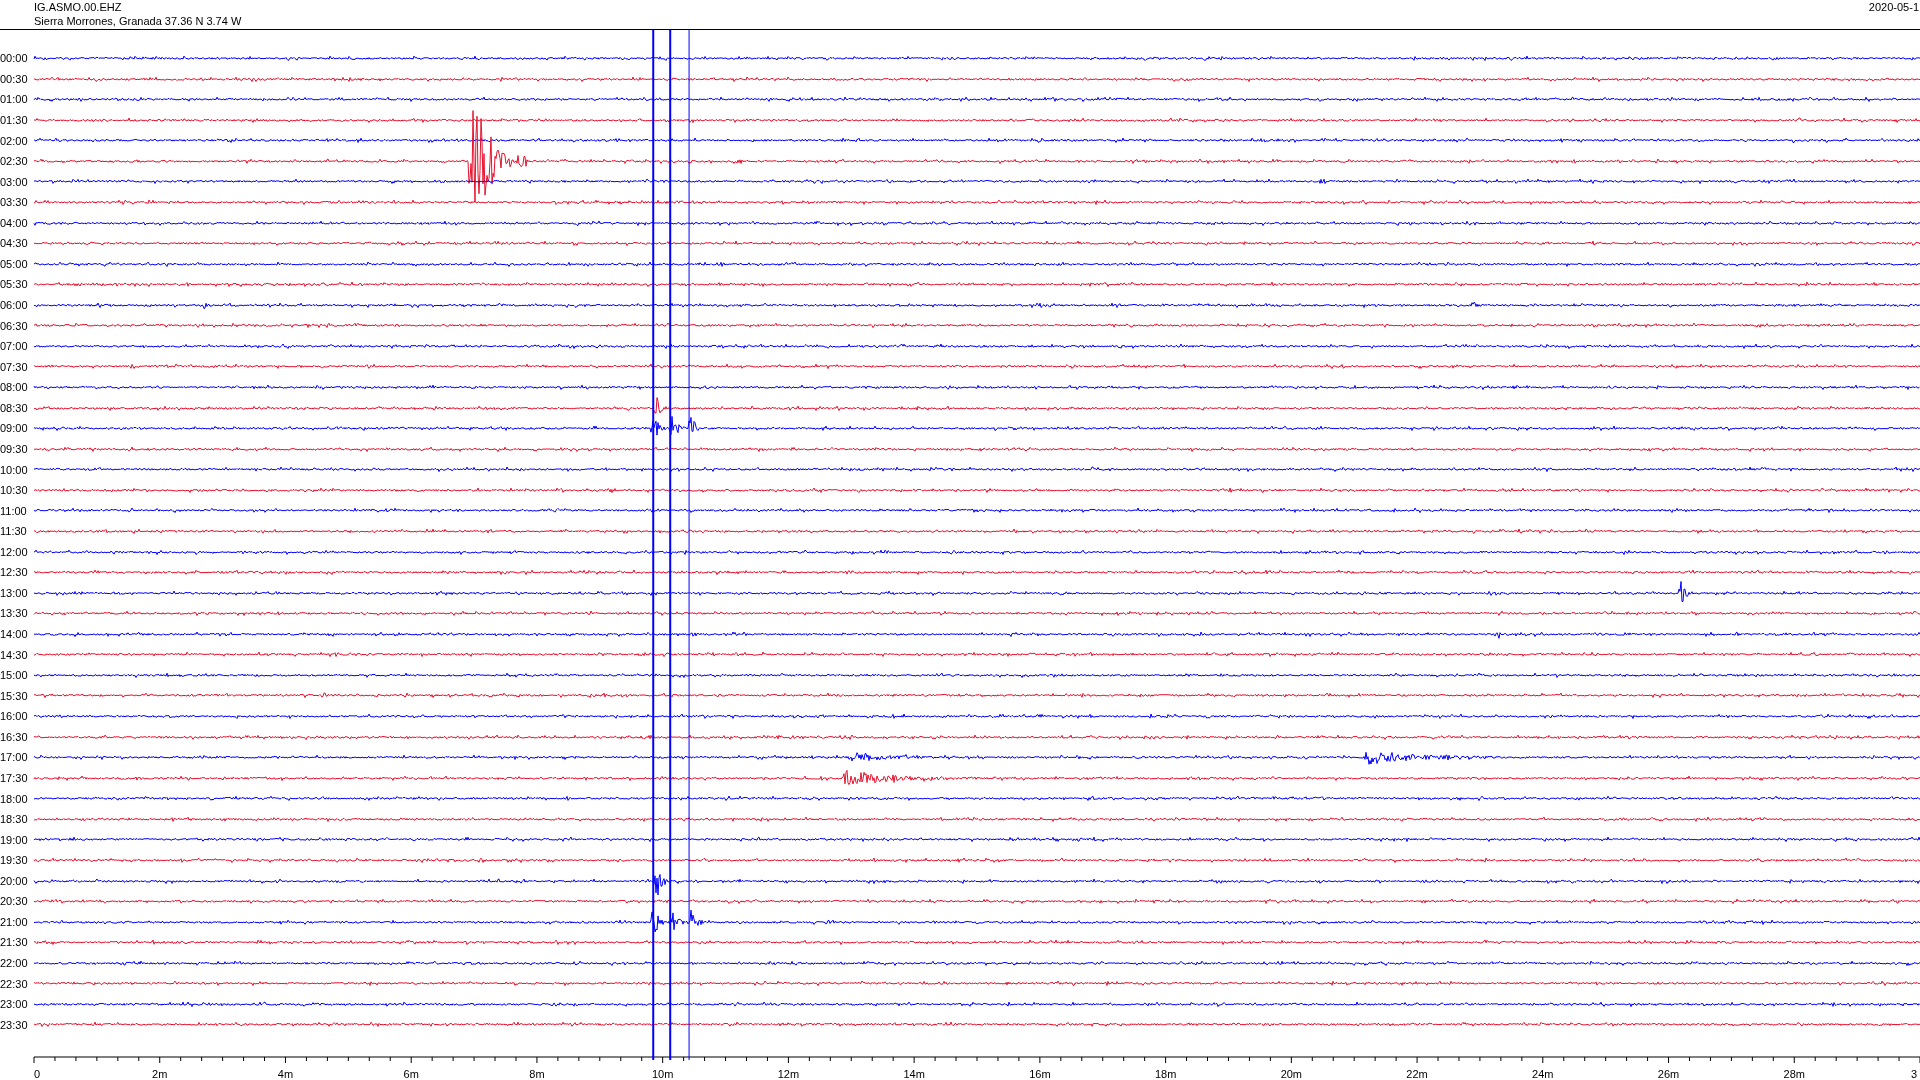  I want to click on time-label: 10:30, so click(14, 490).